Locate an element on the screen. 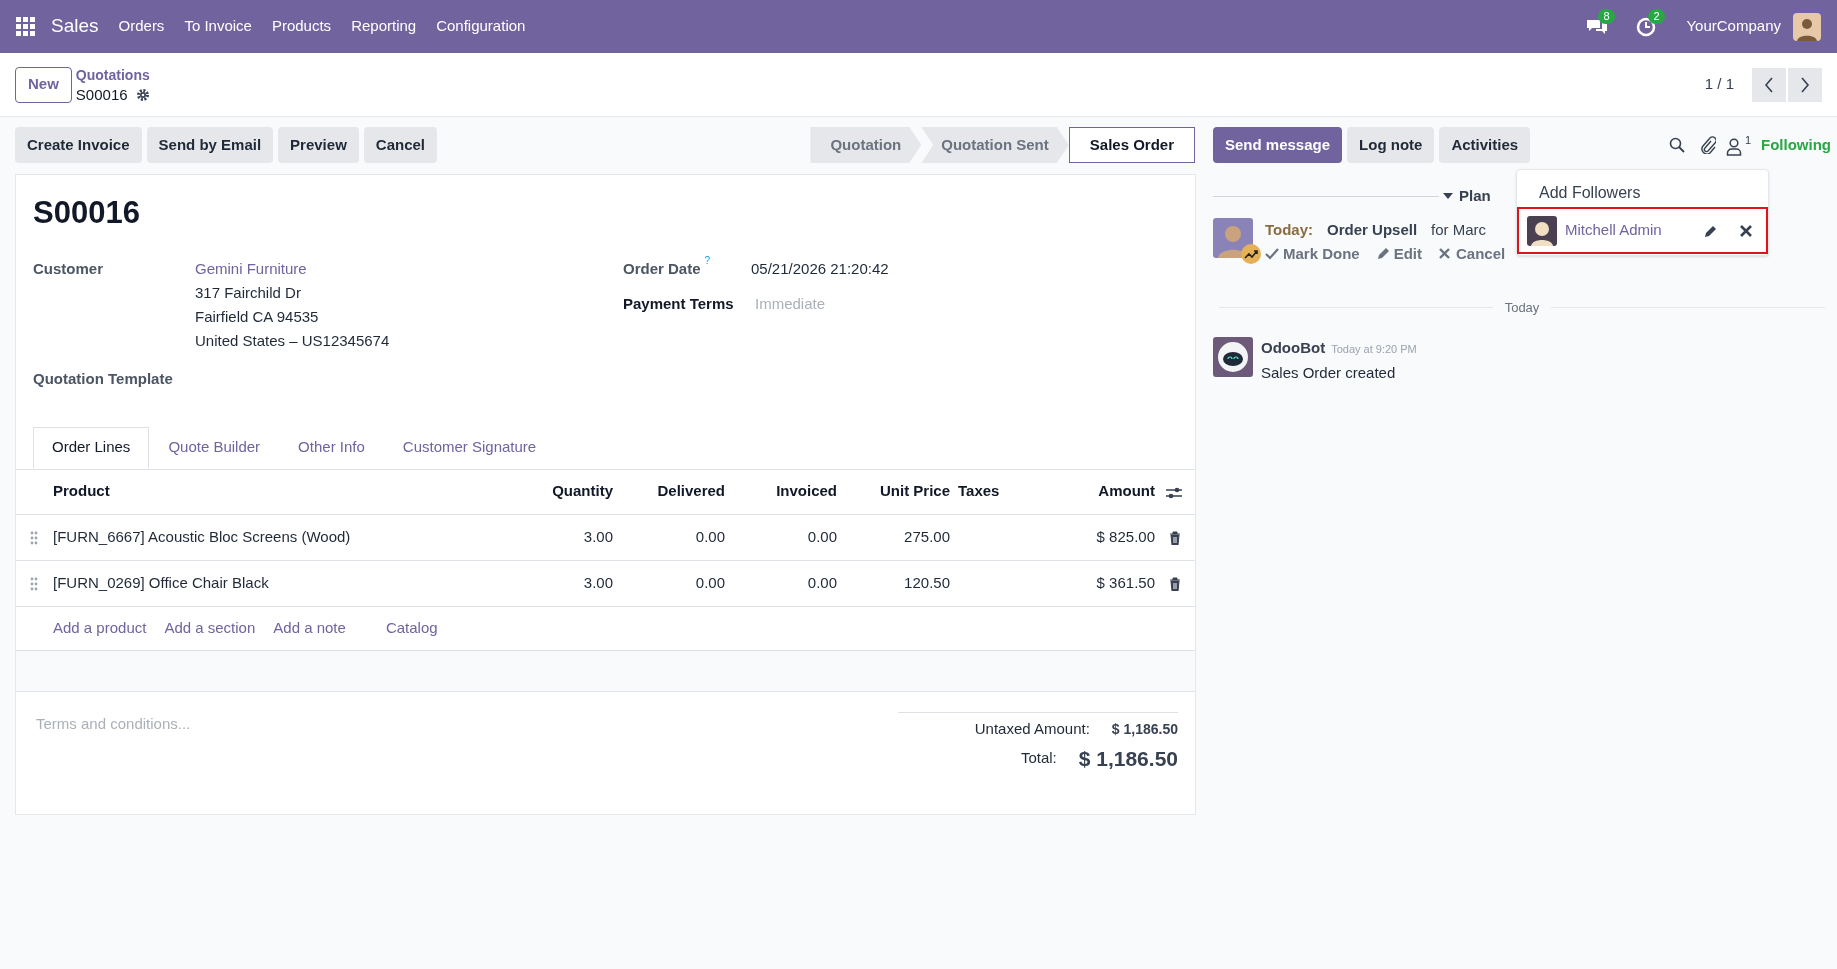  breadcrumb-link: Quotations is located at coordinates (112, 74).